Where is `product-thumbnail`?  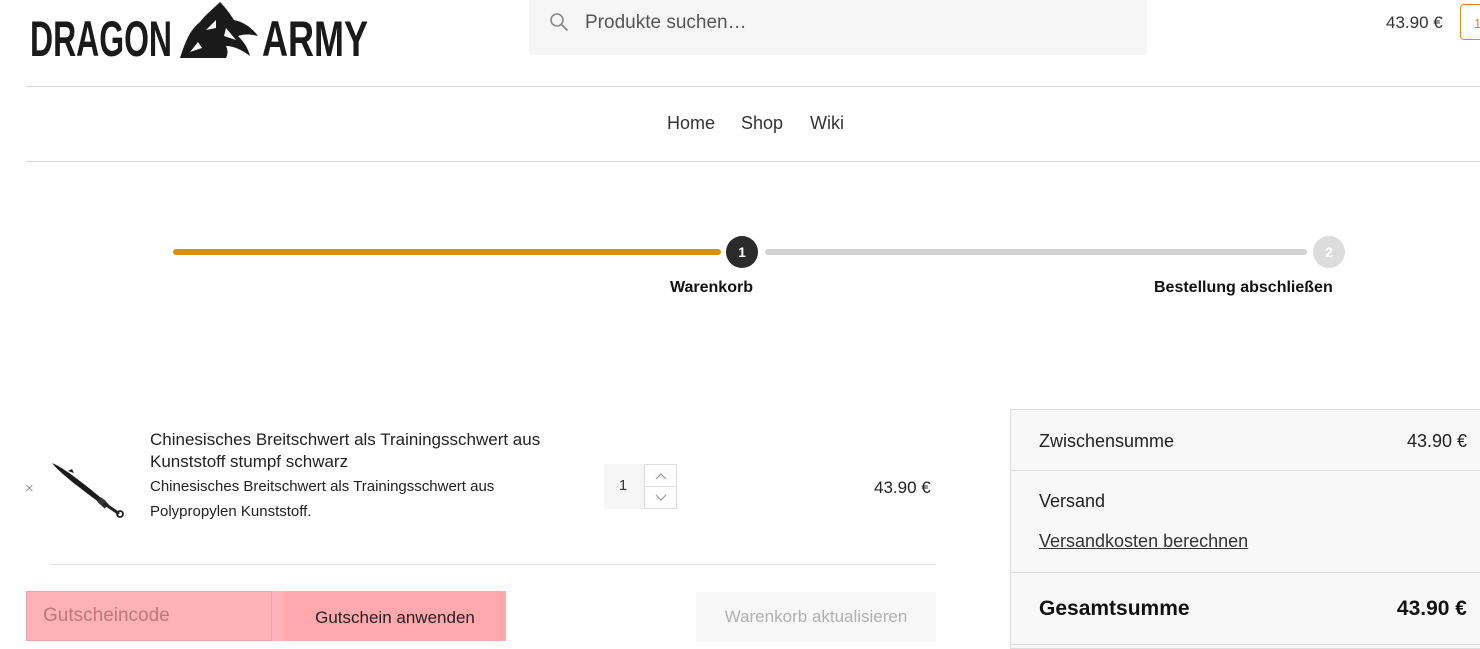
product-thumbnail is located at coordinates (88, 488).